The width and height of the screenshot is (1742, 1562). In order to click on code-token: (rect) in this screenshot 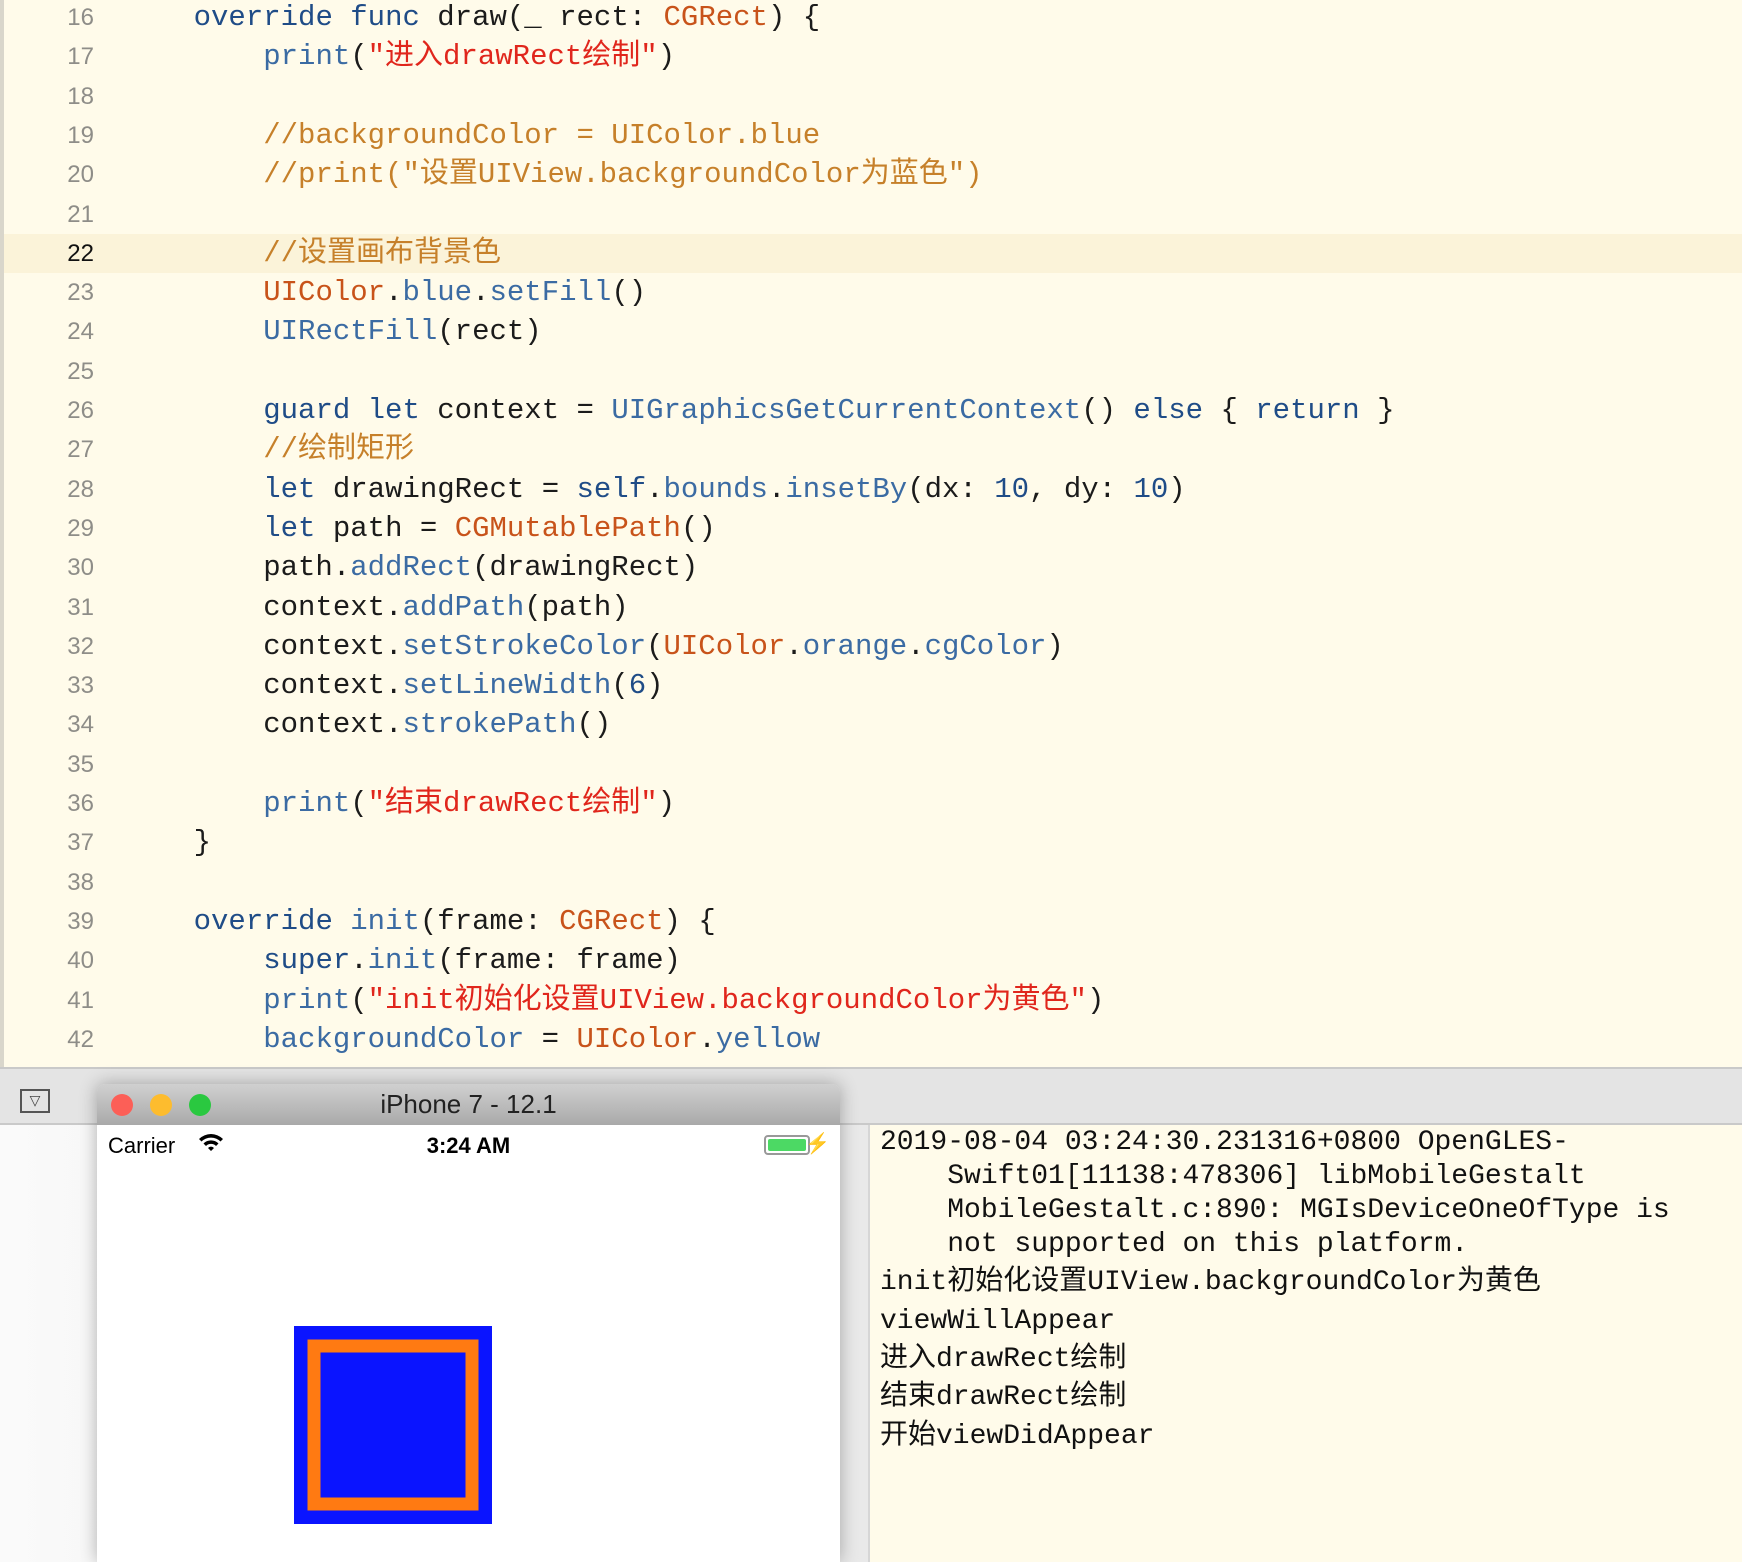, I will do `click(489, 332)`.